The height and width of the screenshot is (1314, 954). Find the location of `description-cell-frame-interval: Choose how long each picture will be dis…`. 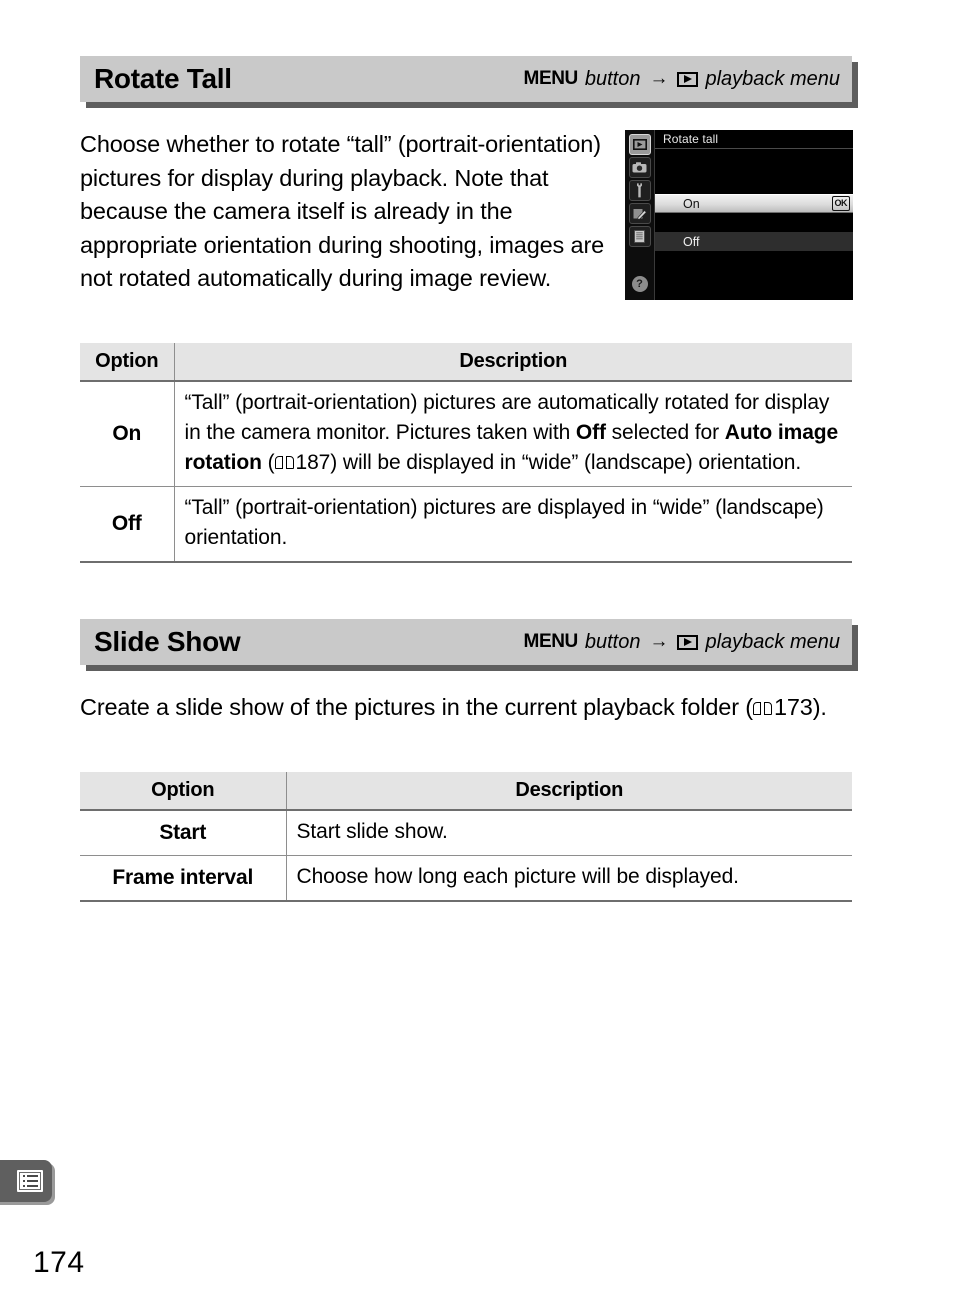

description-cell-frame-interval: Choose how long each picture will be dis… is located at coordinates (569, 878).